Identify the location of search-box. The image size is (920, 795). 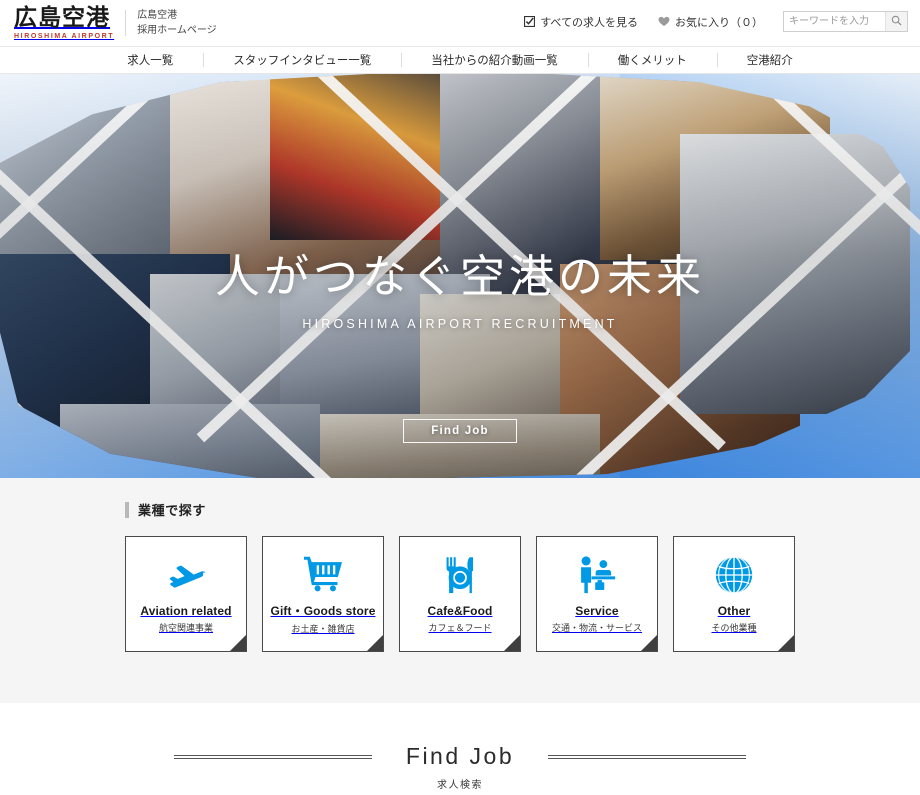
(845, 21).